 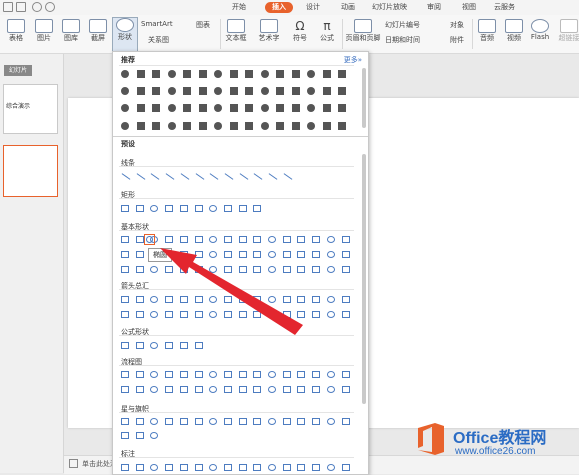 What do you see at coordinates (16, 31) in the screenshot?
I see `table-button: 表格` at bounding box center [16, 31].